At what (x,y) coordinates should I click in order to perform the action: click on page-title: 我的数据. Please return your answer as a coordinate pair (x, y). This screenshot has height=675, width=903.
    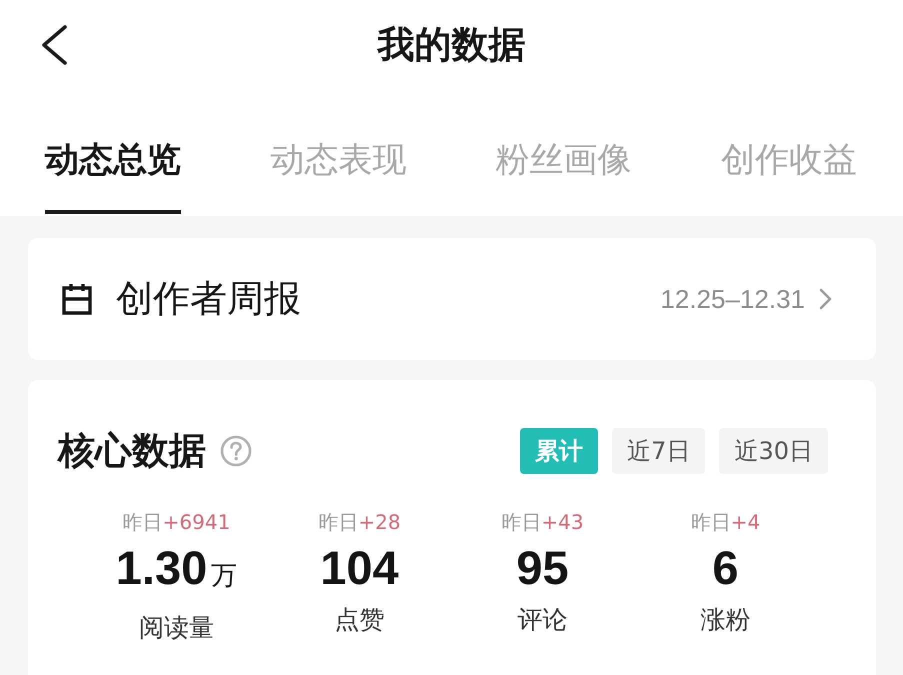
    Looking at the image, I should click on (452, 45).